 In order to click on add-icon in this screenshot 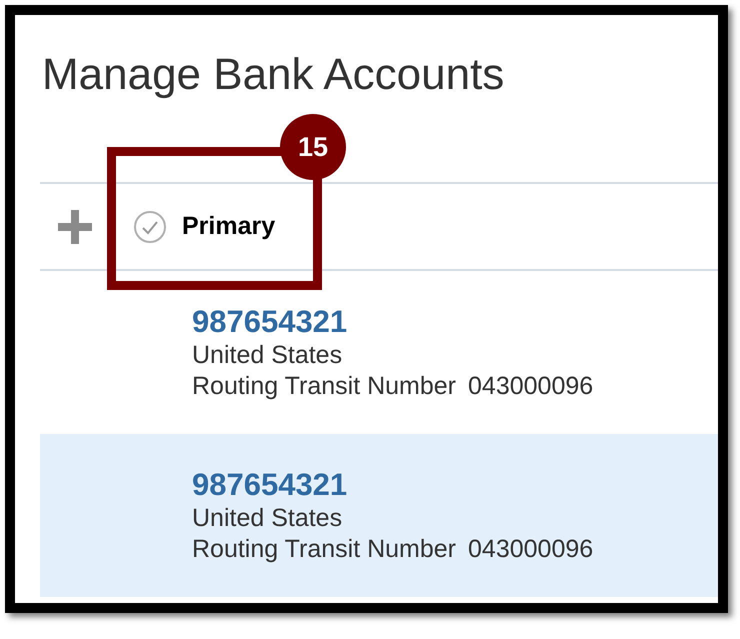, I will do `click(75, 227)`.